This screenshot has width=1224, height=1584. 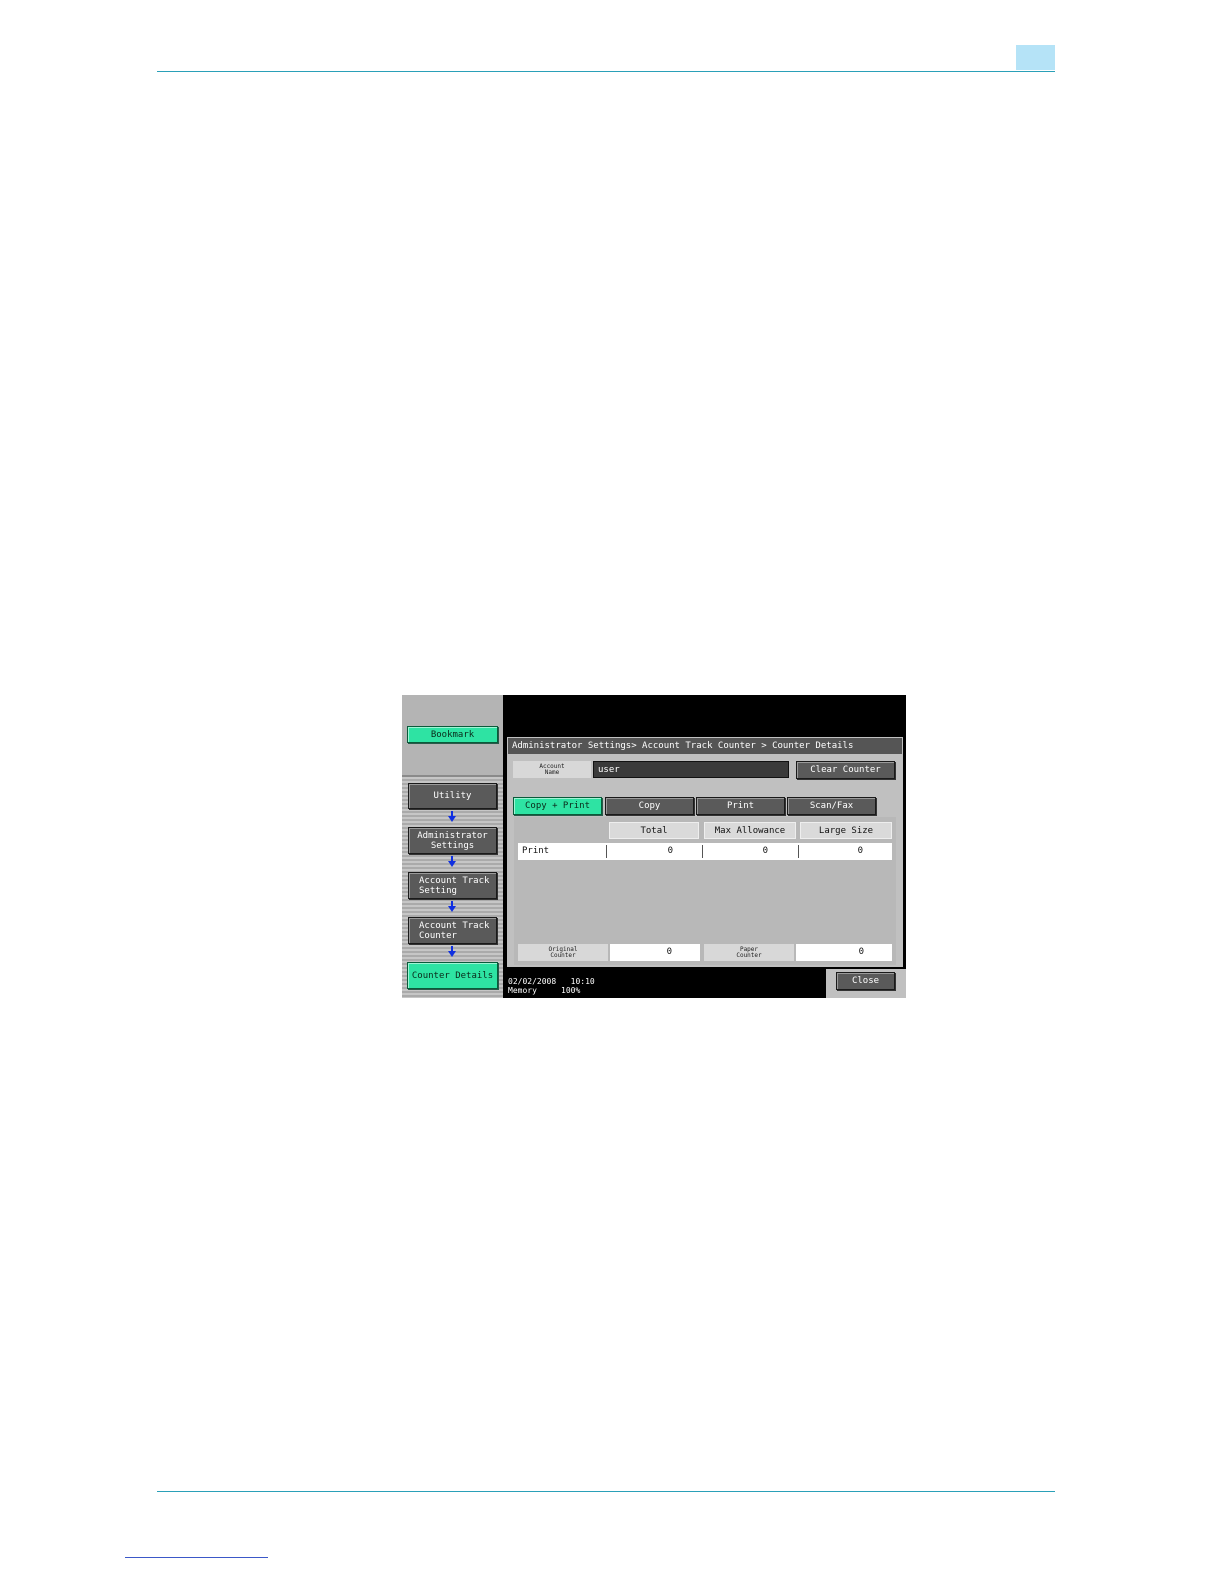 I want to click on original-counter-value: 0, so click(x=655, y=952).